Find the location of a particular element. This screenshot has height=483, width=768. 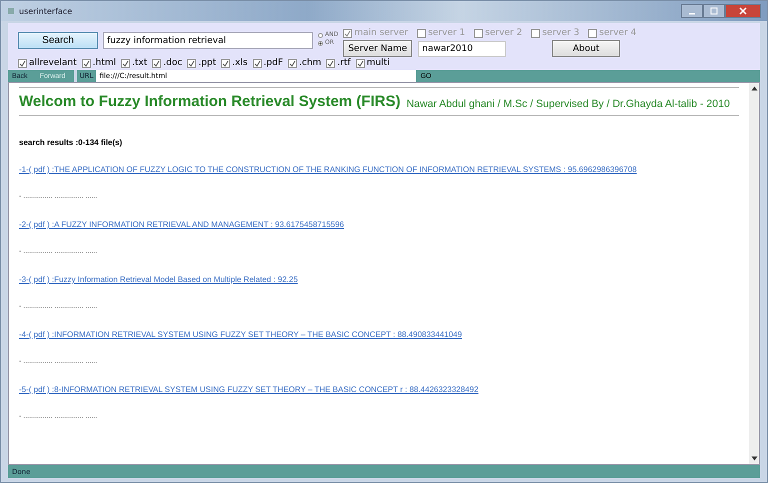

close-icon is located at coordinates (743, 11).